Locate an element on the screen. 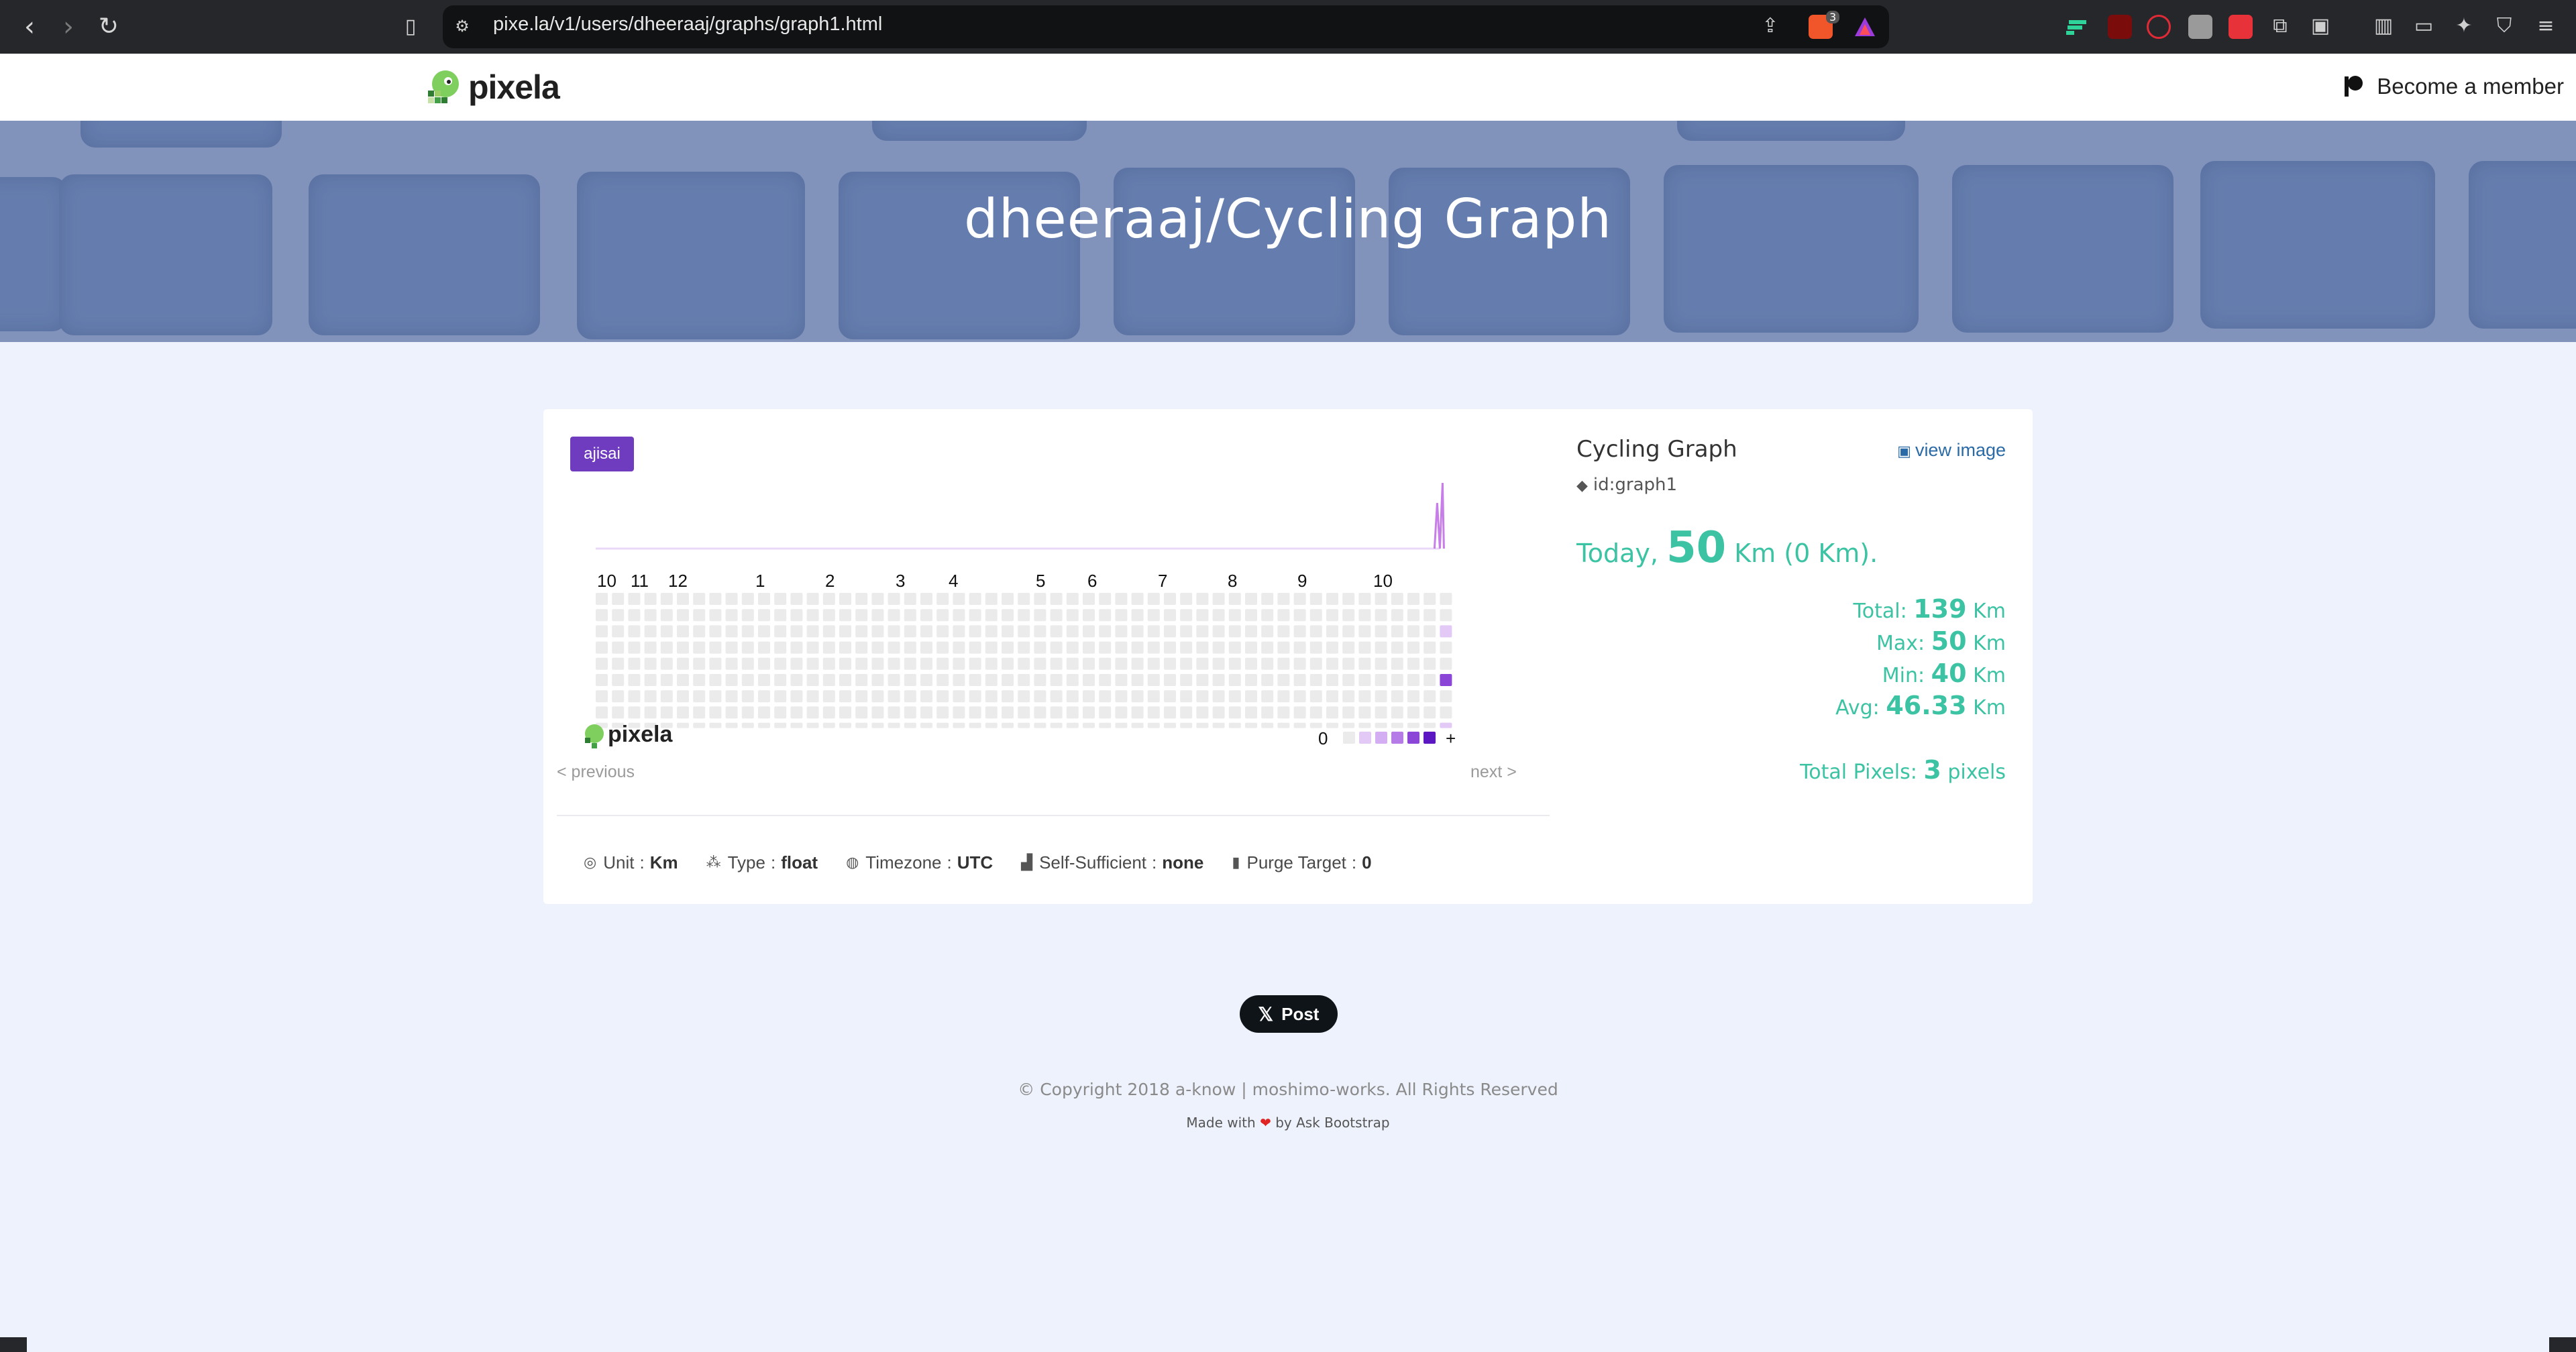 This screenshot has width=2576, height=1352. forward-icon: › is located at coordinates (68, 27).